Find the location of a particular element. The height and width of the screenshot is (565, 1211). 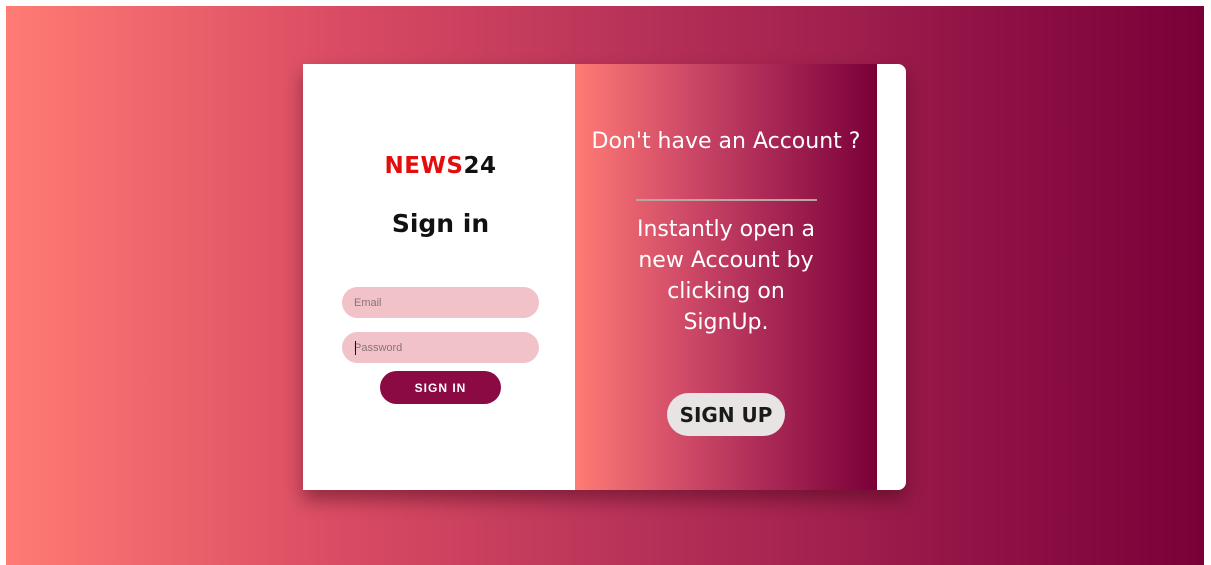

signin-button: SIGN IN is located at coordinates (440, 387).